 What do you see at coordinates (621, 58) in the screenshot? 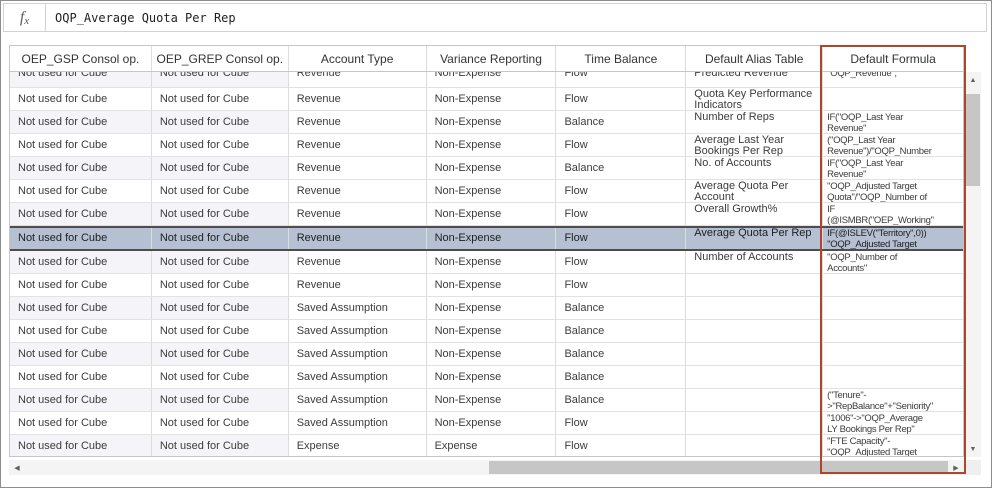
I see `column-header-time-balance: Time Balance` at bounding box center [621, 58].